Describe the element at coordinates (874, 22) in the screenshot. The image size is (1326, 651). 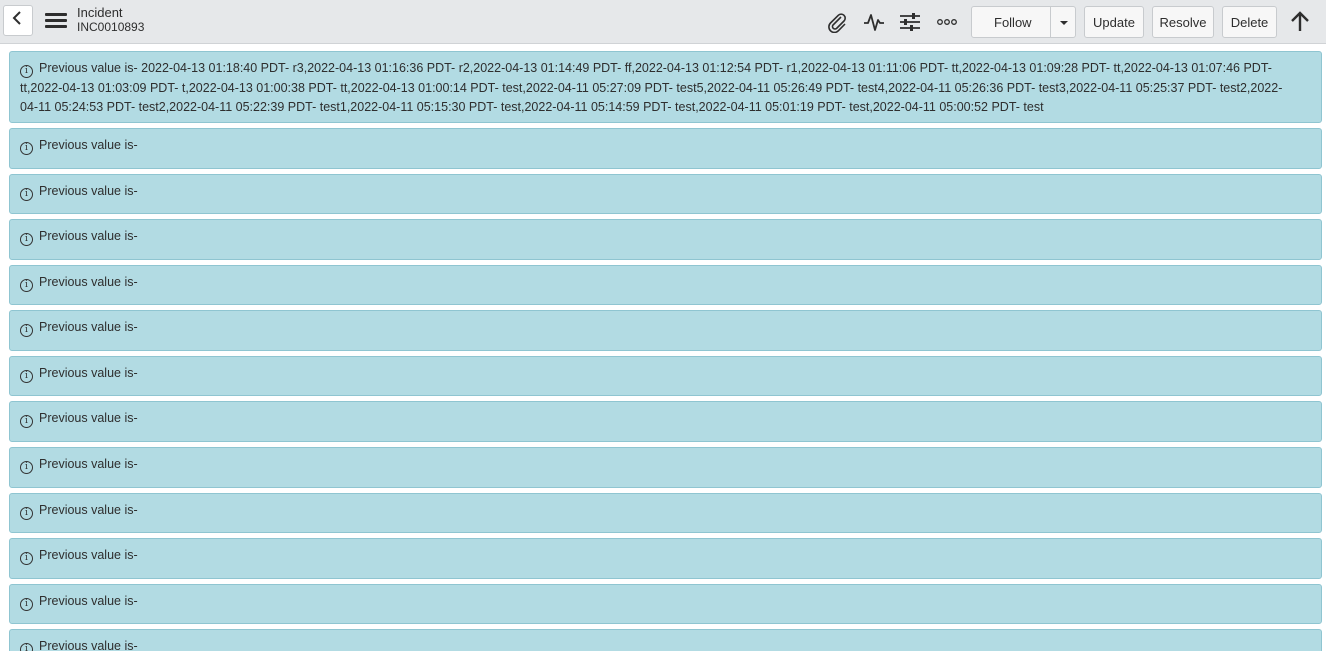
I see `activity-icon` at that location.